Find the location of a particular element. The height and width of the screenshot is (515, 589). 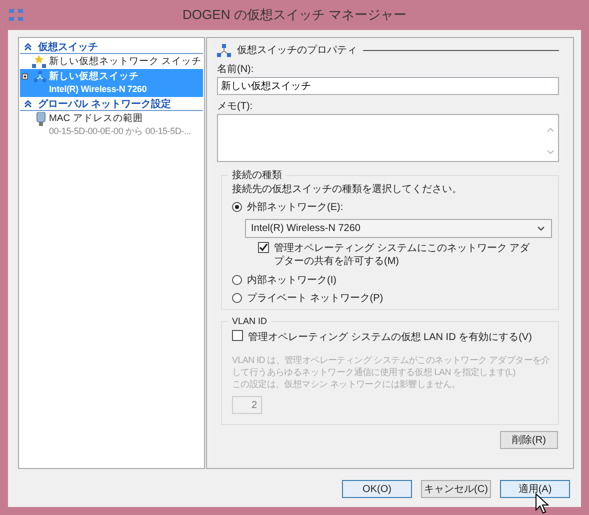

memo-label: メモ(T): is located at coordinates (235, 107).